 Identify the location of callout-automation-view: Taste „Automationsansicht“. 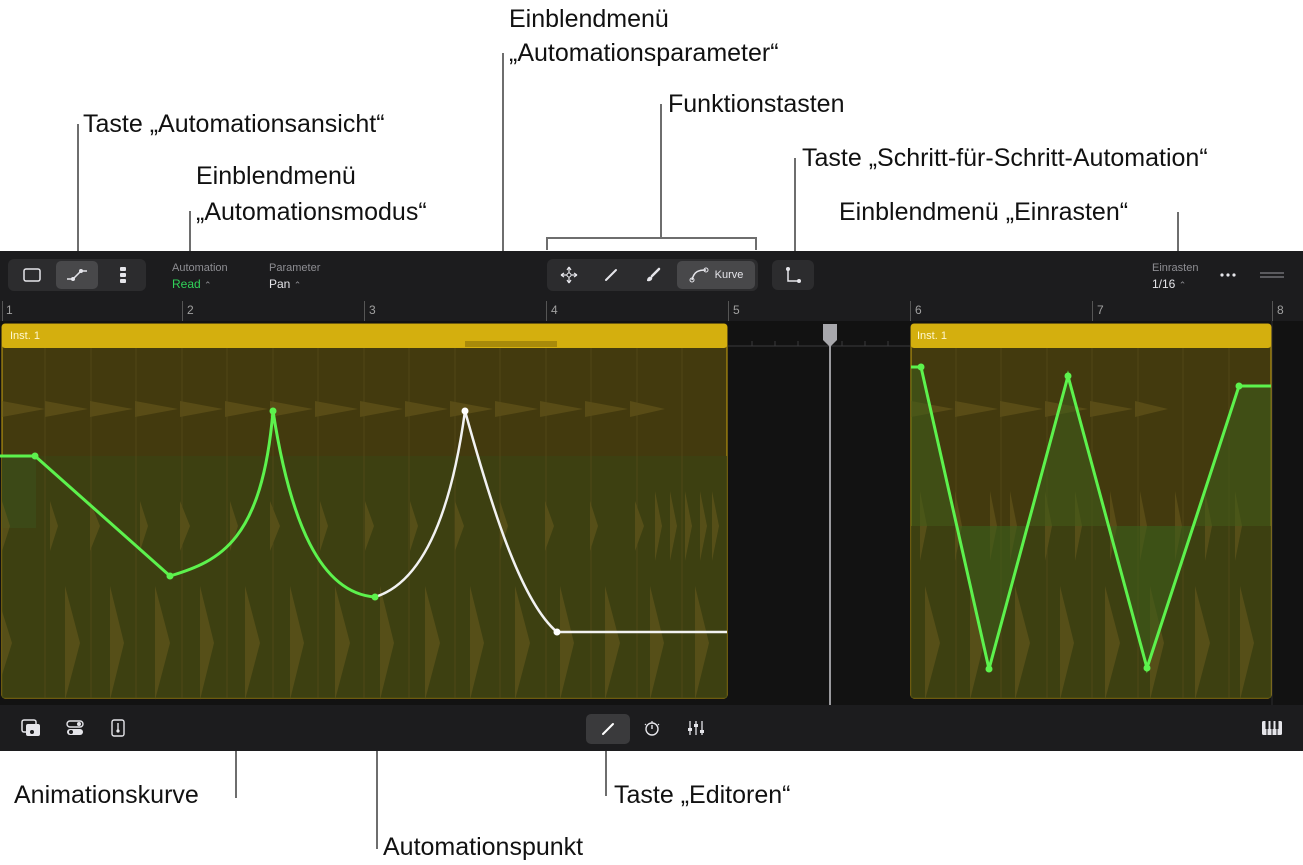
(234, 124).